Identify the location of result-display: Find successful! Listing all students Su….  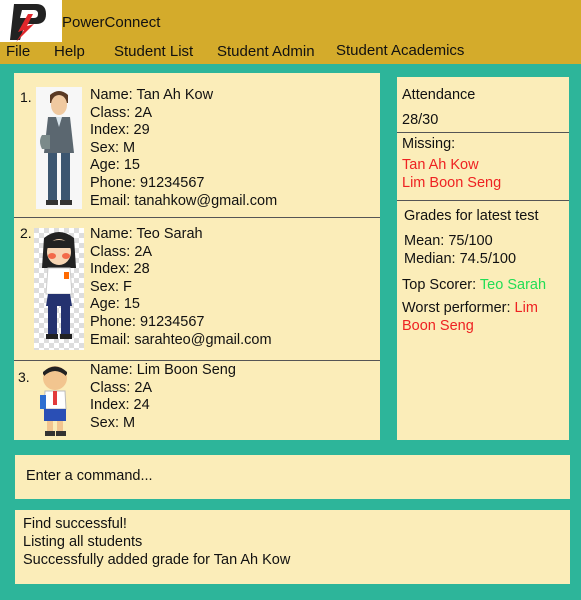
(292, 547).